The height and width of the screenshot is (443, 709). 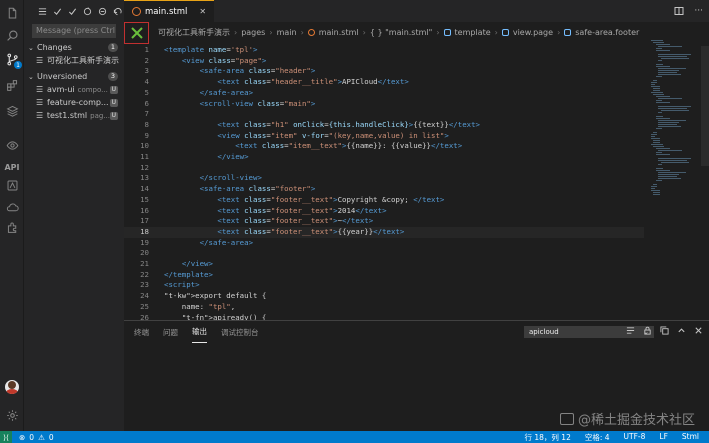 What do you see at coordinates (146, 92) in the screenshot?
I see `line-number: 5` at bounding box center [146, 92].